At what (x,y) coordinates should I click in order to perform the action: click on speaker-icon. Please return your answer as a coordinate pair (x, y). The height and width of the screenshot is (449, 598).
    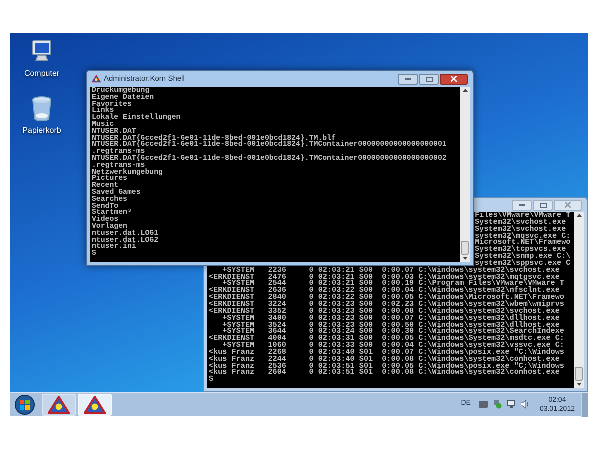
    Looking at the image, I should click on (525, 404).